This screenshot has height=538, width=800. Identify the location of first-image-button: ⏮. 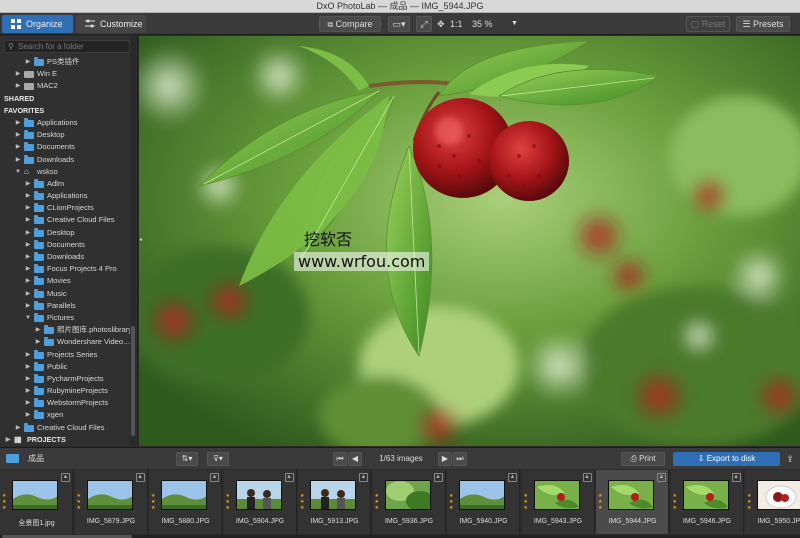
(340, 459).